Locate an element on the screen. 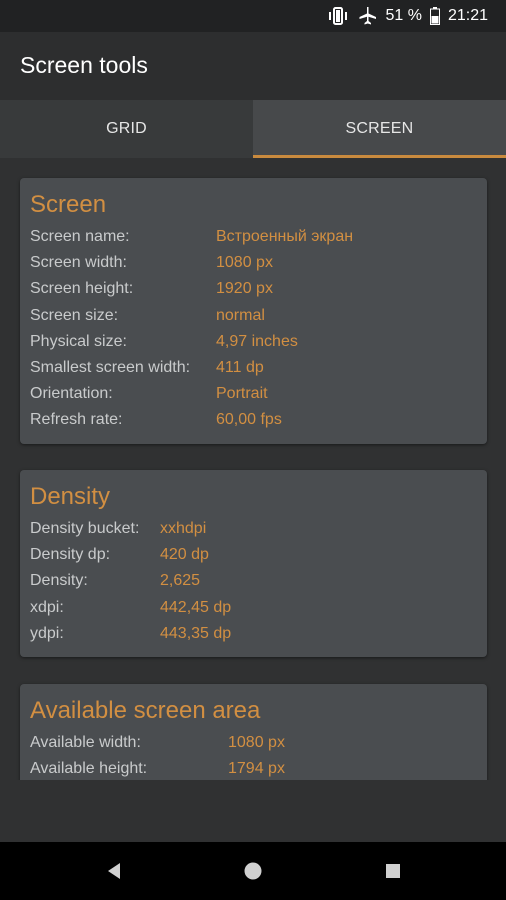  info-value: Portrait is located at coordinates (242, 394).